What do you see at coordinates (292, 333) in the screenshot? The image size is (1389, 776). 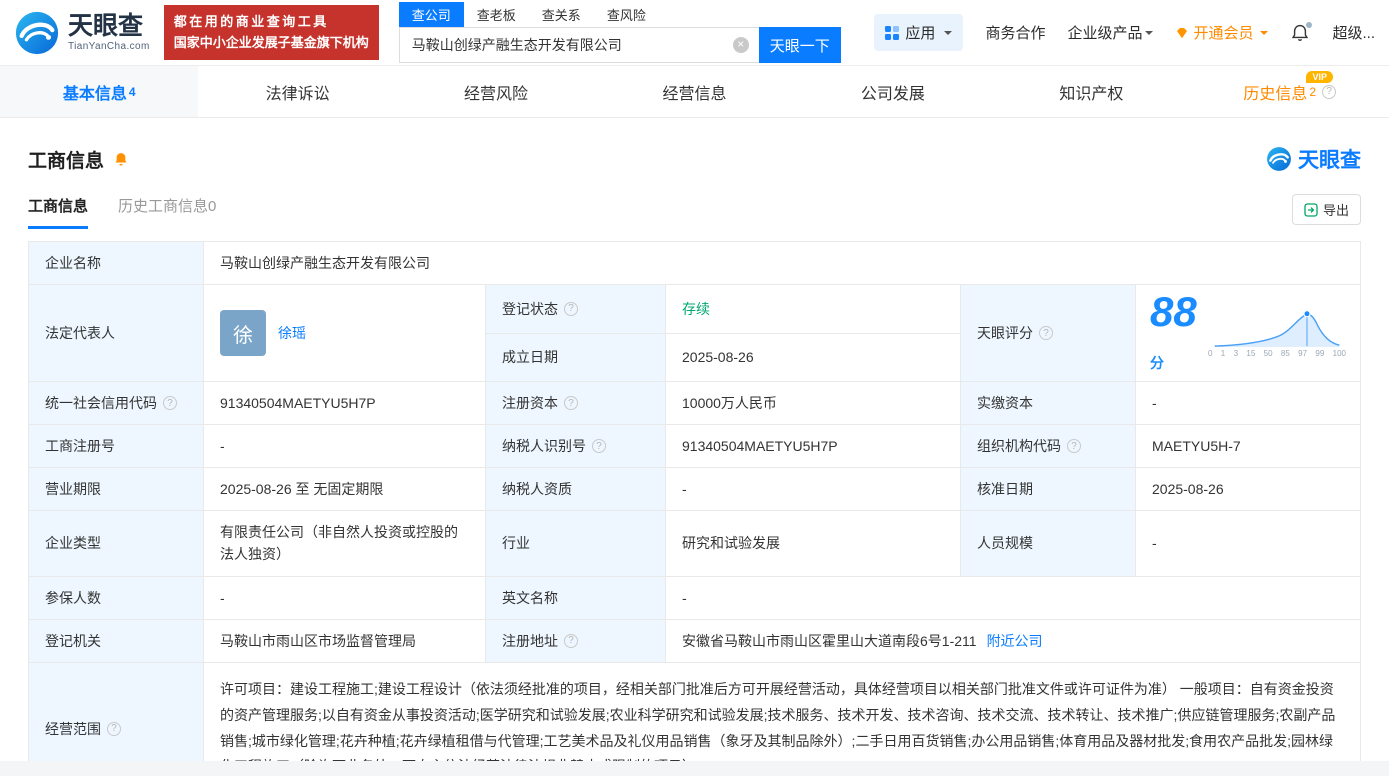 I see `link-person-name: 徐瑶` at bounding box center [292, 333].